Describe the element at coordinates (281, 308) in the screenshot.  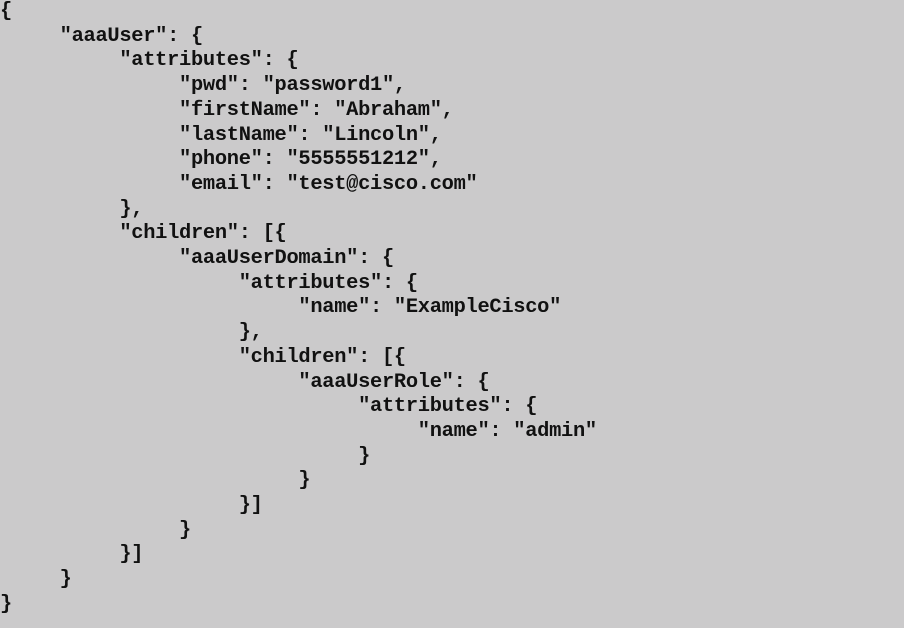
I see `code-line-13: "name": "ExampleCisco"` at that location.